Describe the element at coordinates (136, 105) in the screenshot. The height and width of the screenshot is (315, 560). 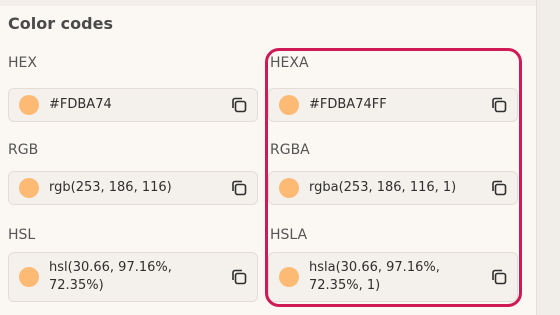
I see `hex-value: #FDBA74` at that location.